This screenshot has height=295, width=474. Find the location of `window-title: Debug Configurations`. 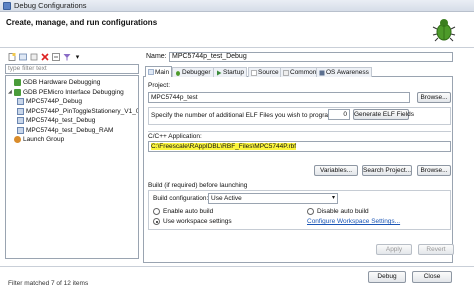

window-title: Debug Configurations is located at coordinates (50, 5).